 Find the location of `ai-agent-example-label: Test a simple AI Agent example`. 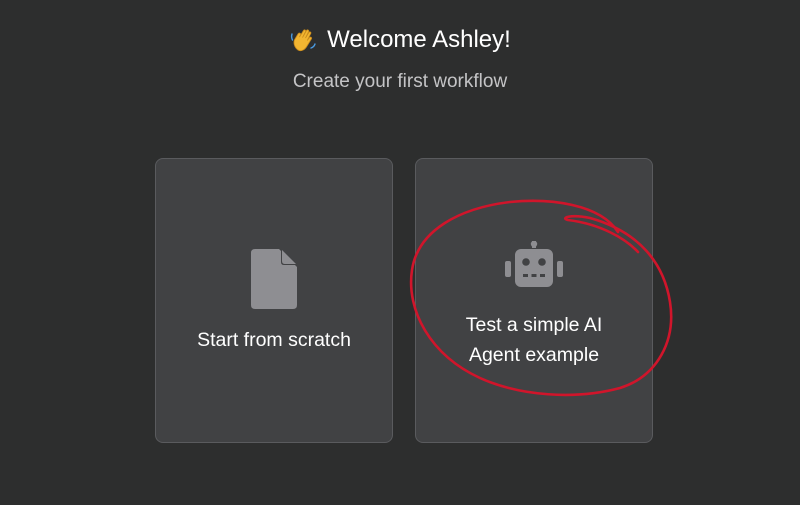

ai-agent-example-label: Test a simple AI Agent example is located at coordinates (534, 340).